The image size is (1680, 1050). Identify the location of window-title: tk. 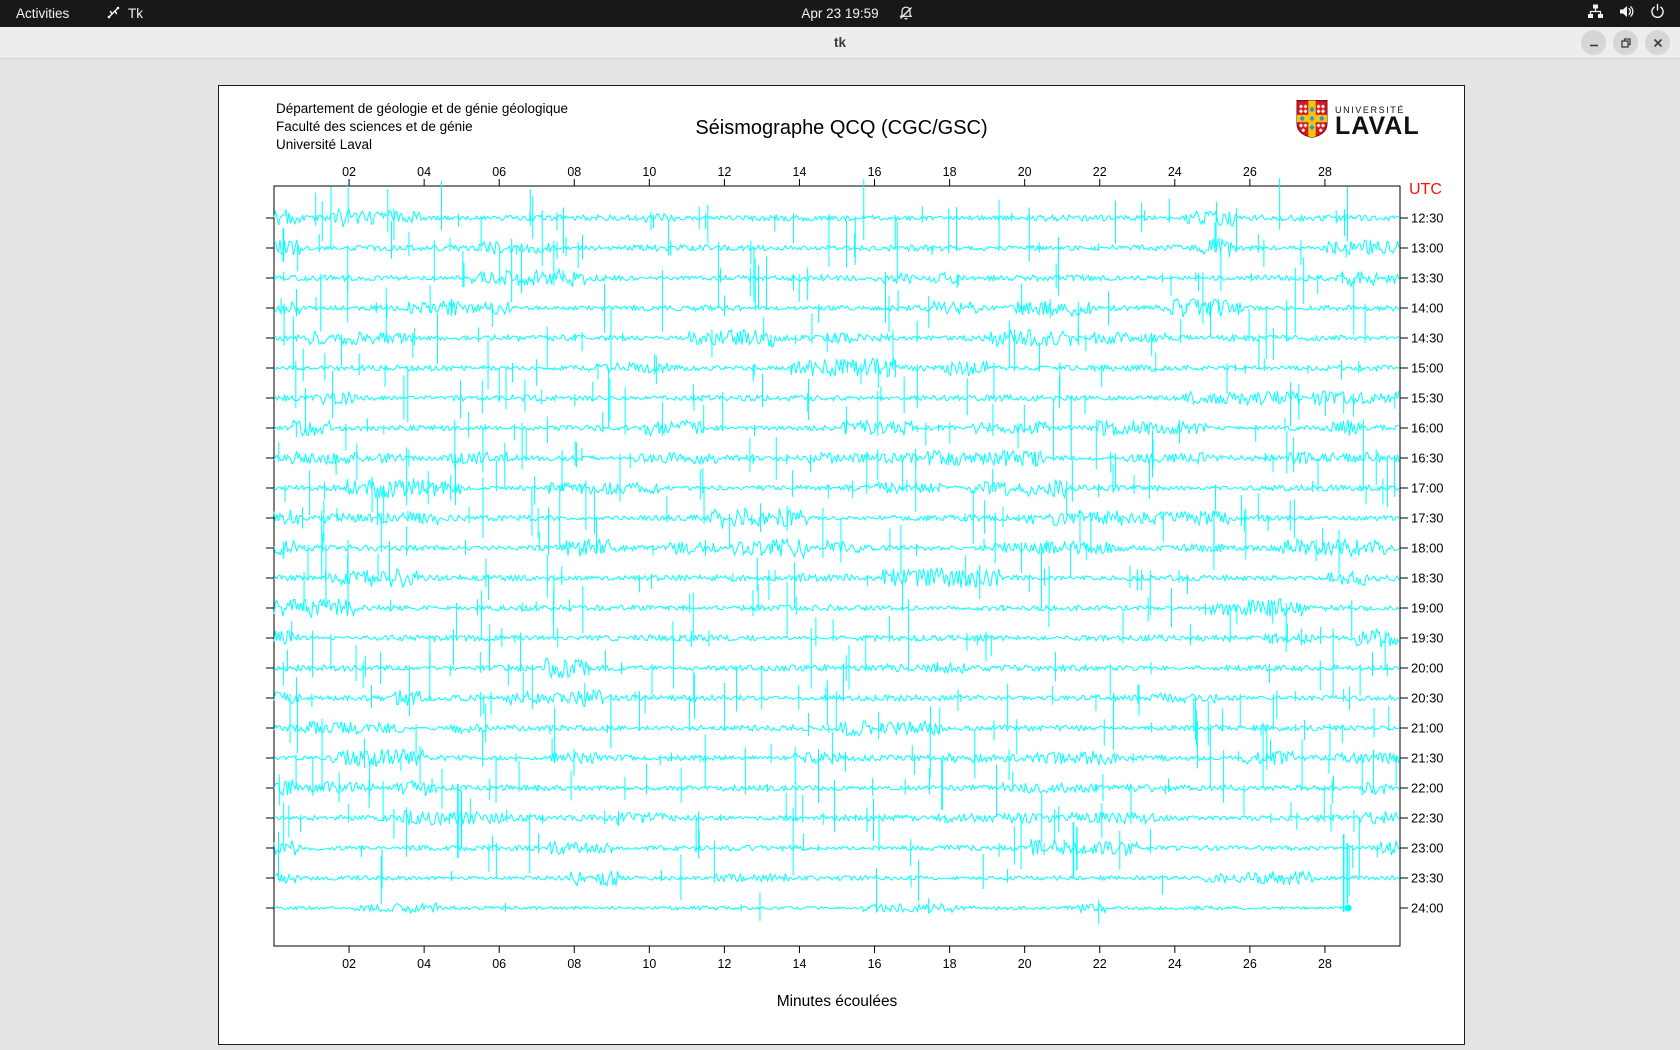
(839, 42).